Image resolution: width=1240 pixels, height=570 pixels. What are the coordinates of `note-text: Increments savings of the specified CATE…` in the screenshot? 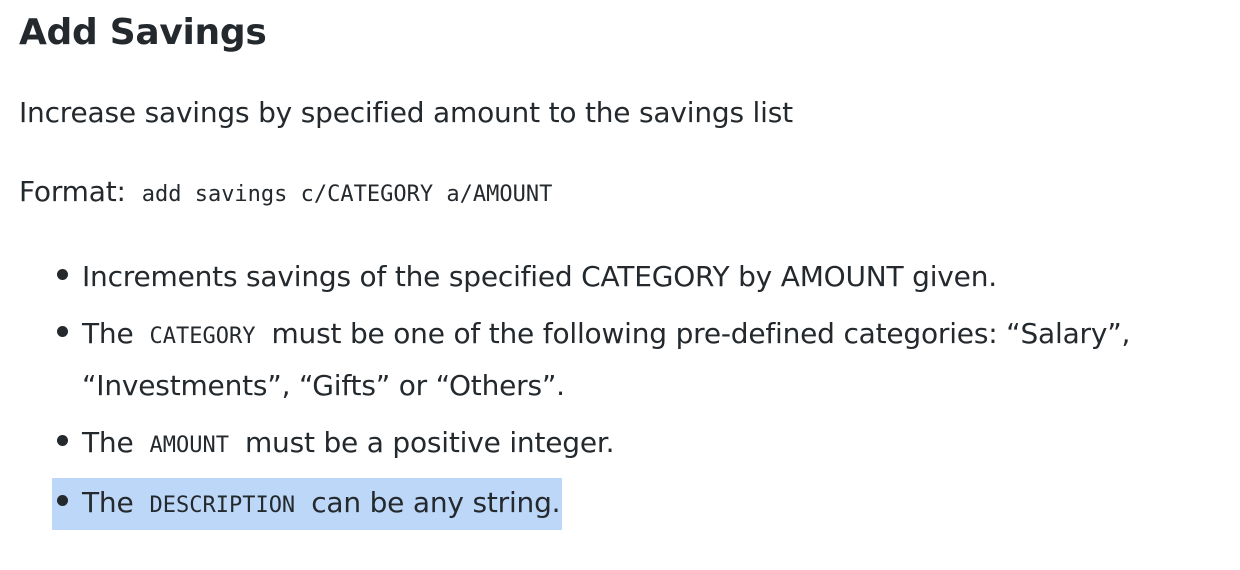 It's located at (539, 276).